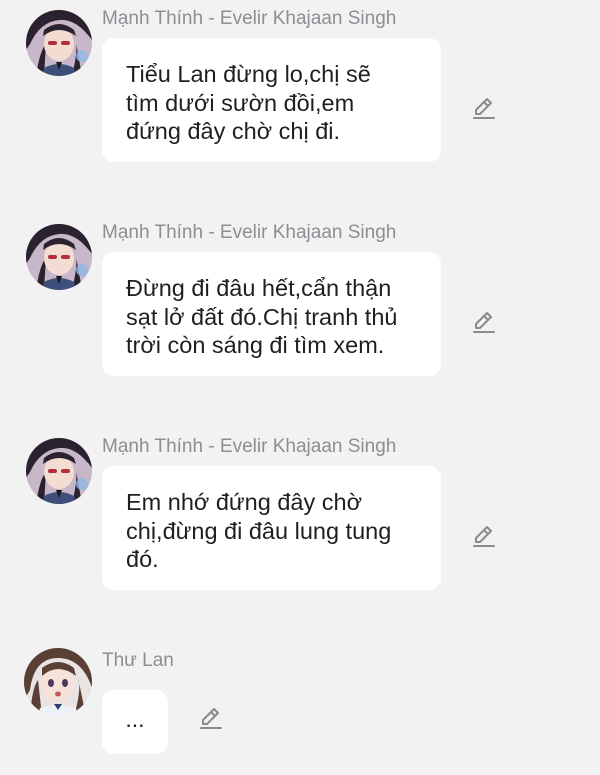 This screenshot has width=600, height=775. Describe the element at coordinates (244, 502) in the screenshot. I see `message-text-line: Em nhớ đứng đây chờ` at that location.